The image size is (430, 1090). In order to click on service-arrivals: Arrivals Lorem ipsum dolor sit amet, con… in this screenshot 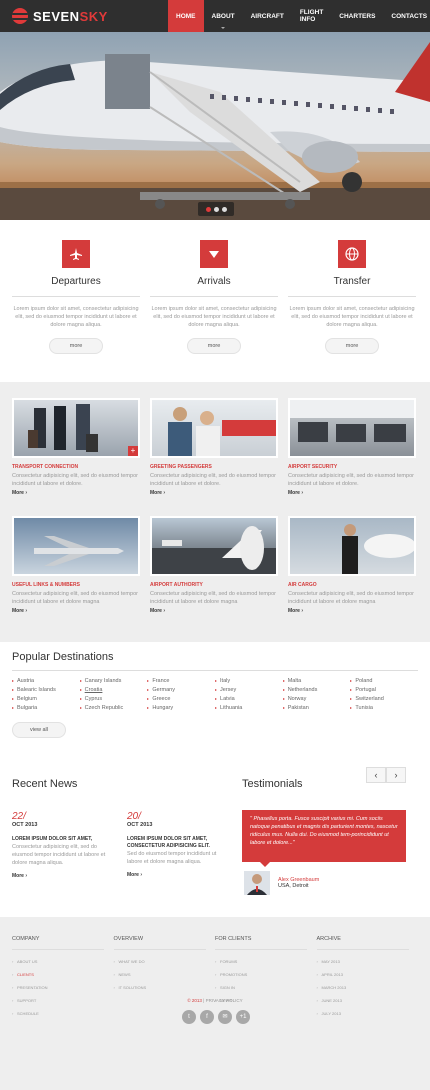, I will do `click(214, 301)`.